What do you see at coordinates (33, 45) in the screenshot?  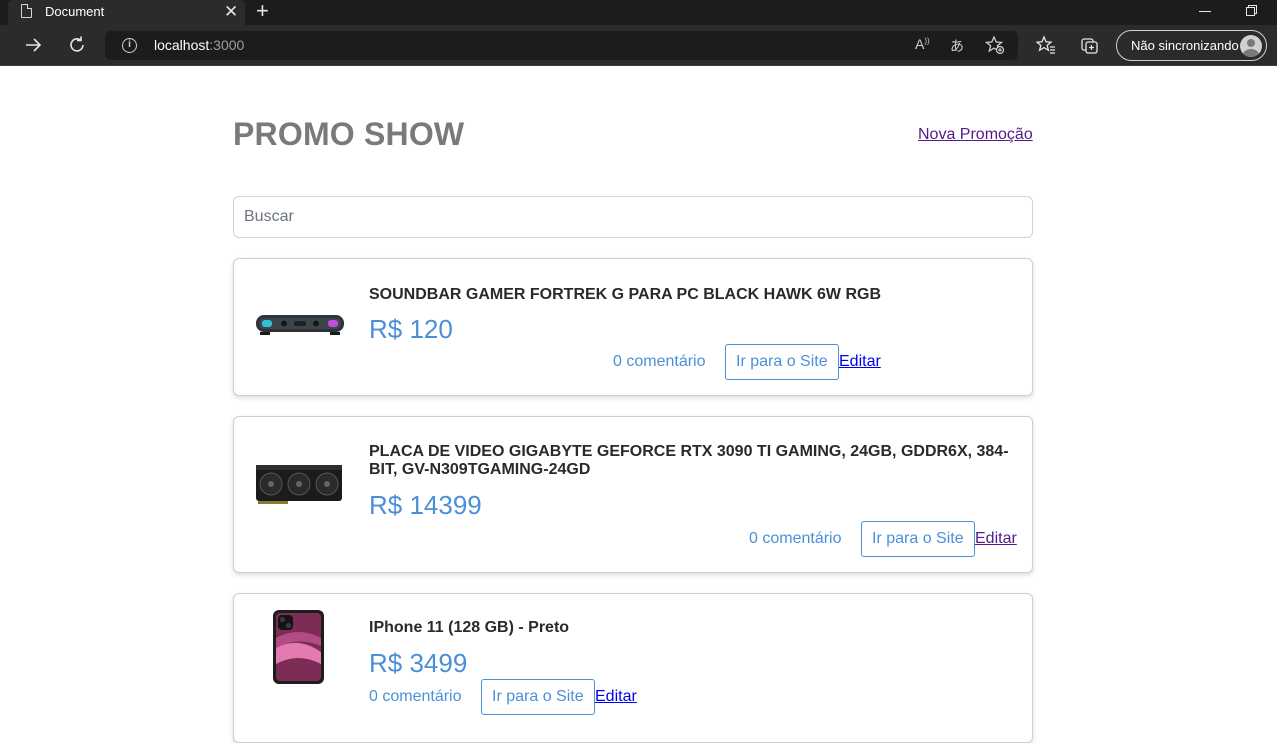 I see `back-icon` at bounding box center [33, 45].